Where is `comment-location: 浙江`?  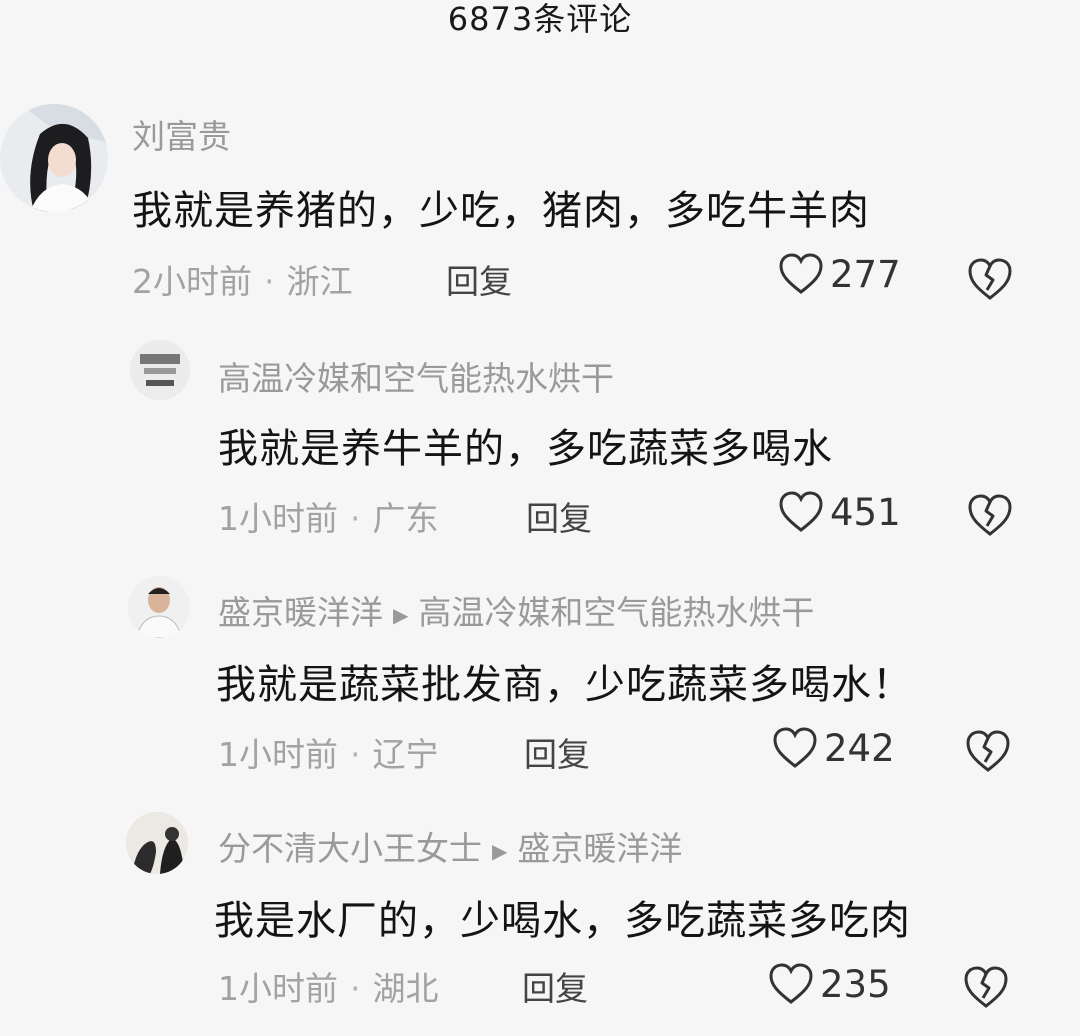
comment-location: 浙江 is located at coordinates (319, 281).